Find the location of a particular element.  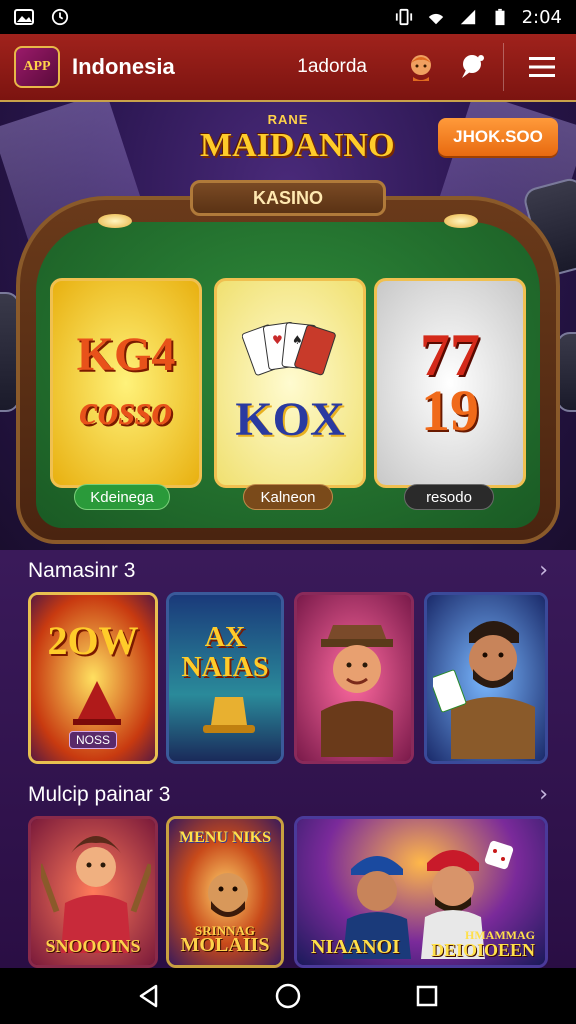

slot-title: KG4 is located at coordinates (126, 354).